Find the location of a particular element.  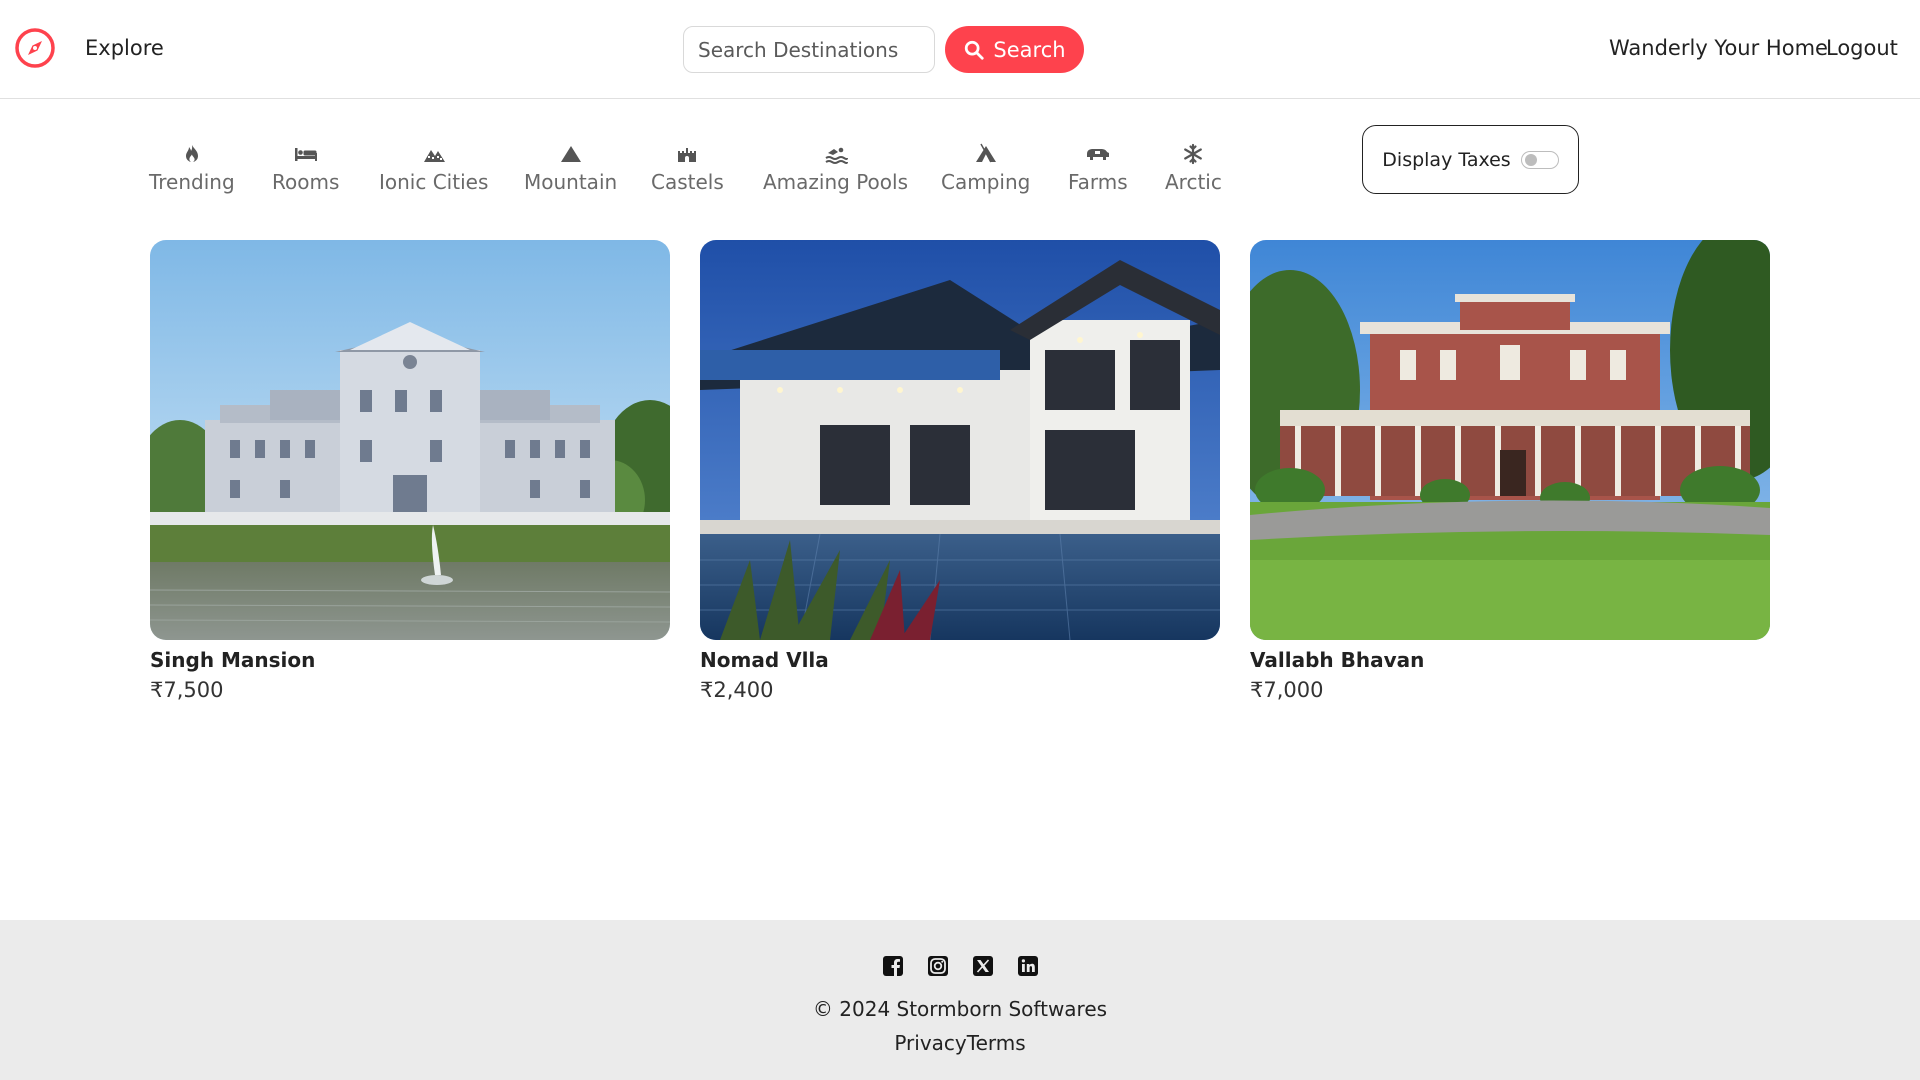

footer: © 2024 Stormborn Softwares PrivacyTerms is located at coordinates (960, 1000).